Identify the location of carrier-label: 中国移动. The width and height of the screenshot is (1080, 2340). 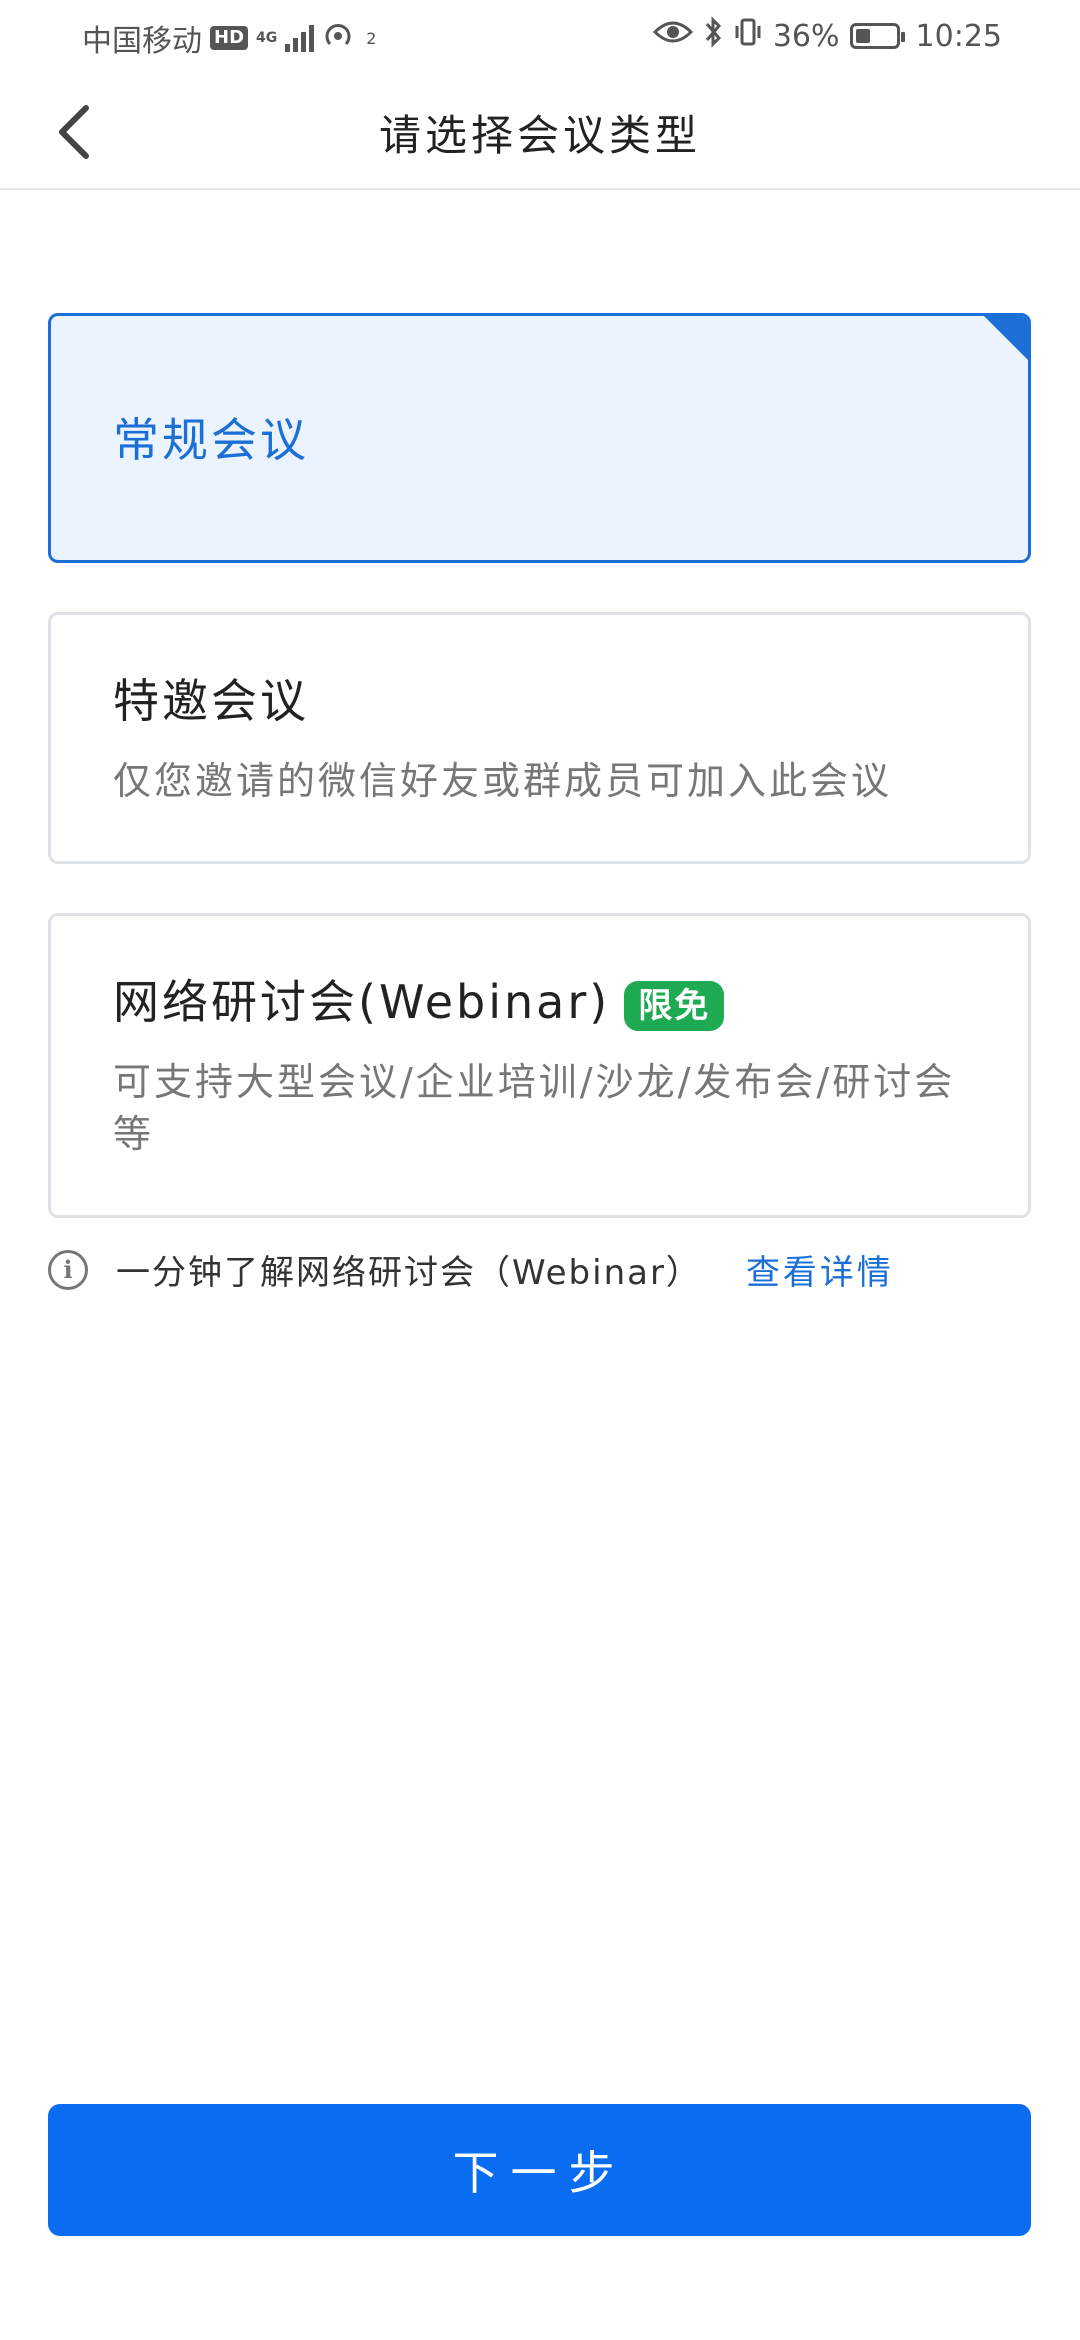
(142, 41).